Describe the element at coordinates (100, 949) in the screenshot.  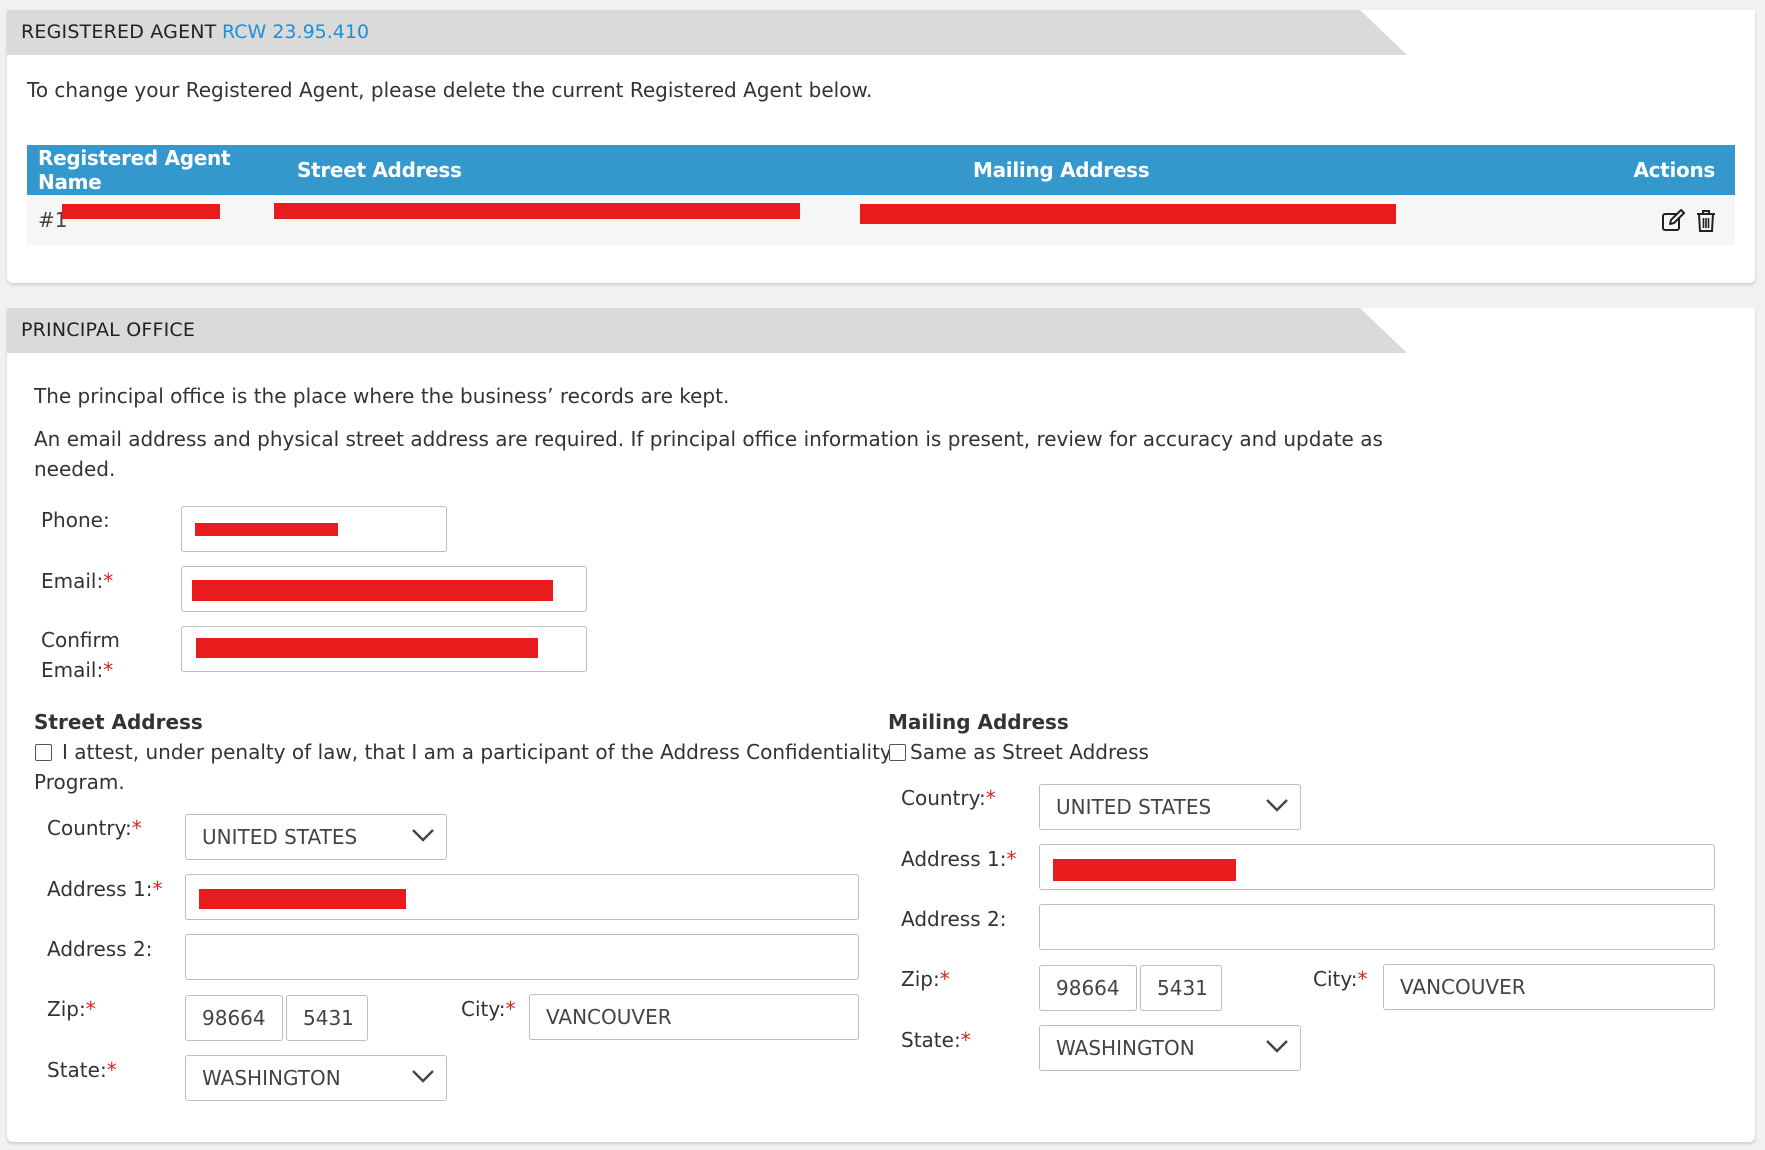
I see `street-address2-label: Address 2:` at that location.